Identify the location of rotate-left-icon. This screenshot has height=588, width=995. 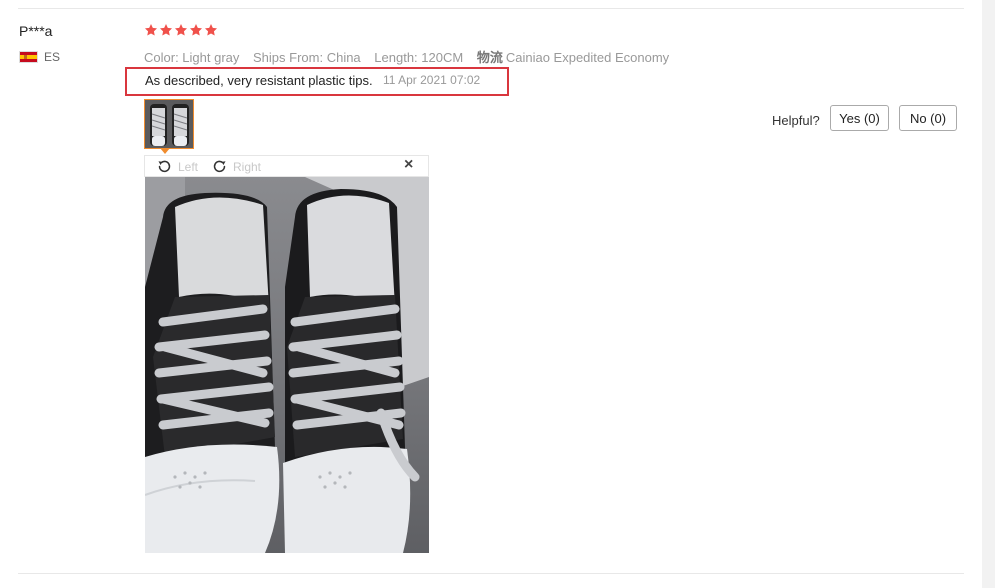
(164, 166).